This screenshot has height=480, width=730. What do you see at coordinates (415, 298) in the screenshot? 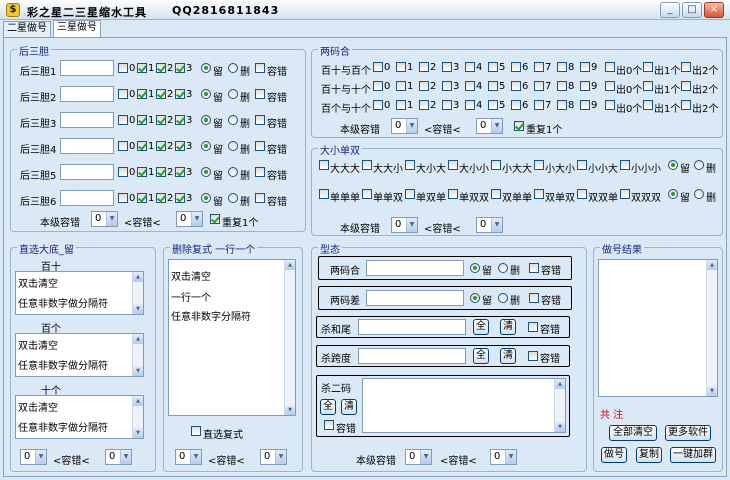
I see `xt-liangmacha-input` at bounding box center [415, 298].